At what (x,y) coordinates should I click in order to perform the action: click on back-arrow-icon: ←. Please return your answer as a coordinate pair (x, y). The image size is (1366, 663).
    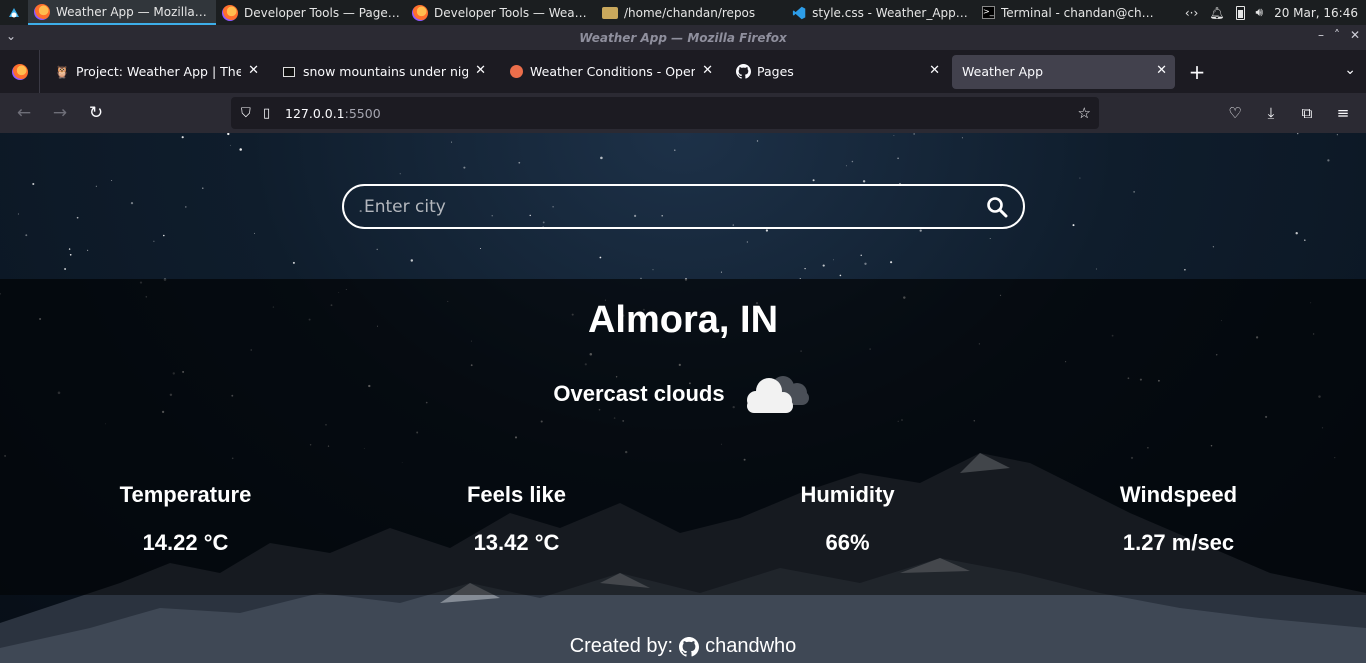
    Looking at the image, I should click on (24, 113).